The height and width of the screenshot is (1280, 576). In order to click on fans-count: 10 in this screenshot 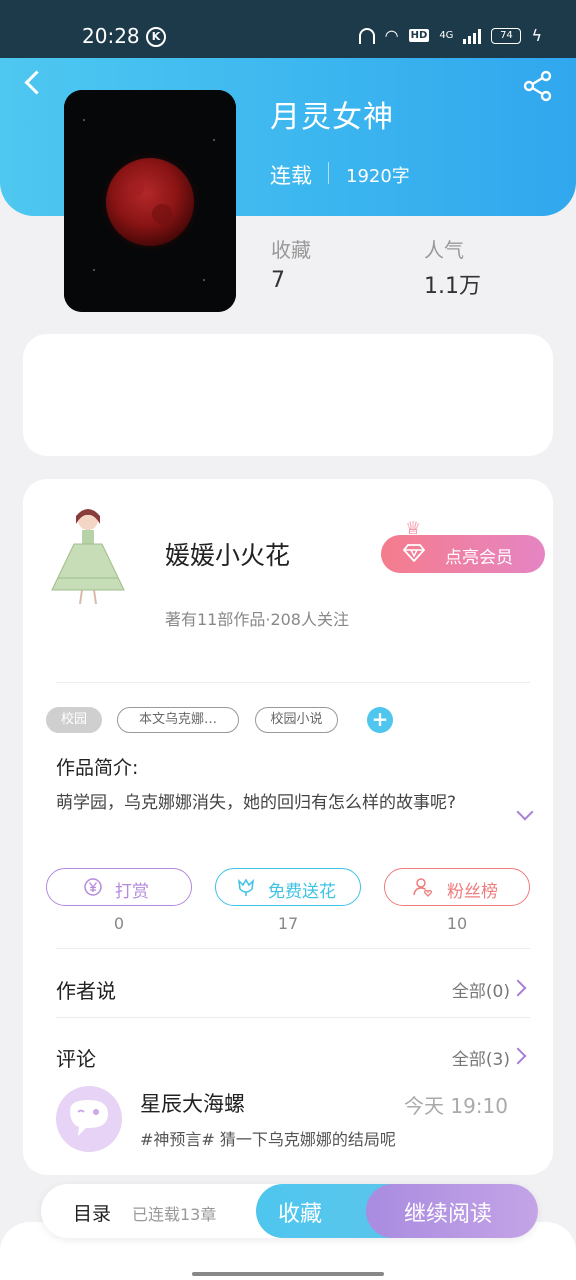, I will do `click(457, 923)`.